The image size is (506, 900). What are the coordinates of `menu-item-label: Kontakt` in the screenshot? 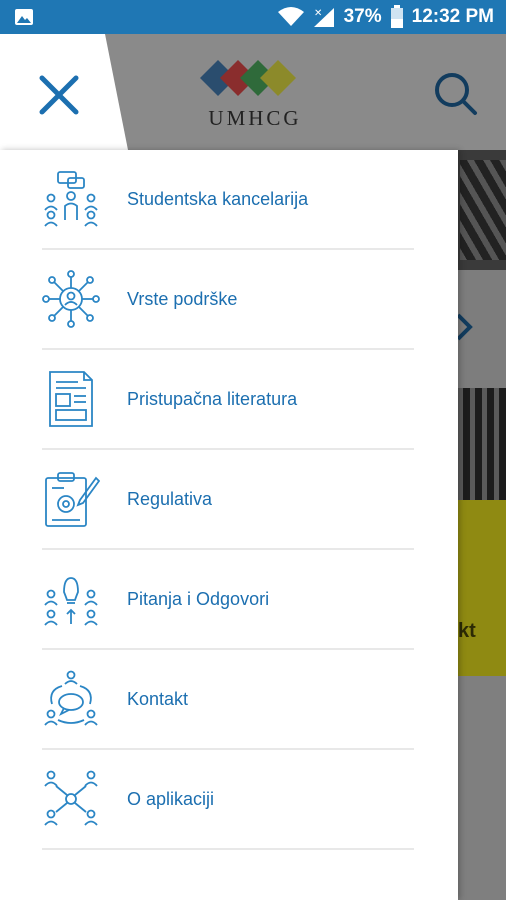 It's located at (158, 698).